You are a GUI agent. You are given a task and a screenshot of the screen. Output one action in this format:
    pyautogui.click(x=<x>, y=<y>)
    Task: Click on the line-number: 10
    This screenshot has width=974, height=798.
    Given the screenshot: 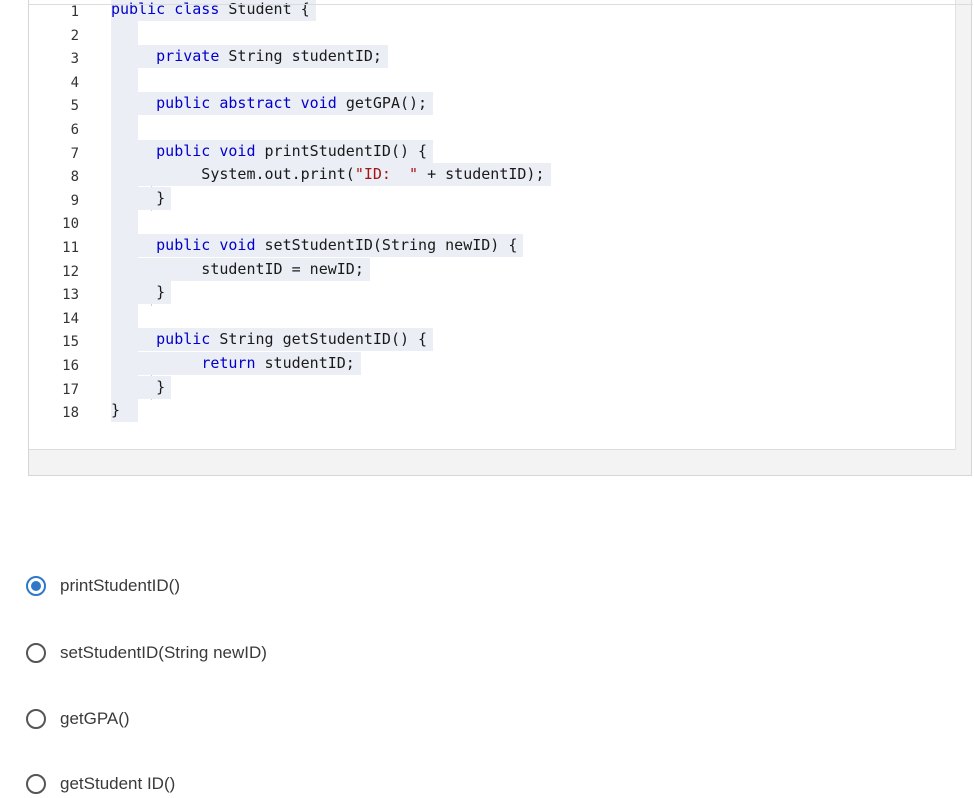 What is the action you would take?
    pyautogui.click(x=70, y=224)
    